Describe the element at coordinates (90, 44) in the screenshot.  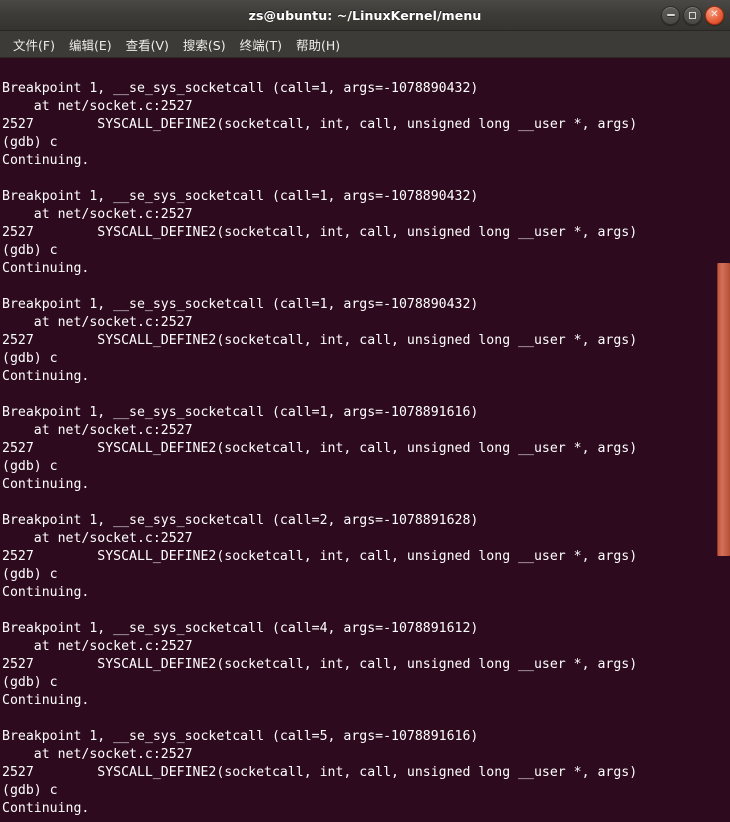
I see `menu-edit: 编辑(E)` at that location.